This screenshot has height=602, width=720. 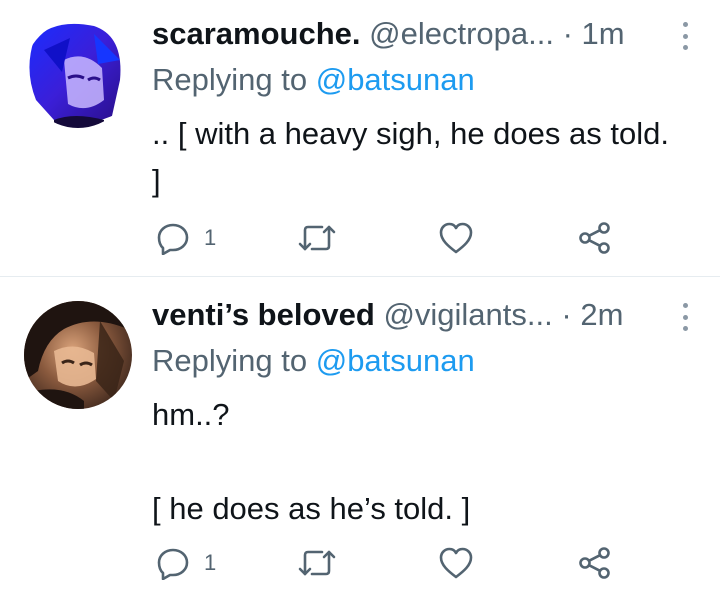 I want to click on tweet-text: hm..?, so click(x=191, y=414).